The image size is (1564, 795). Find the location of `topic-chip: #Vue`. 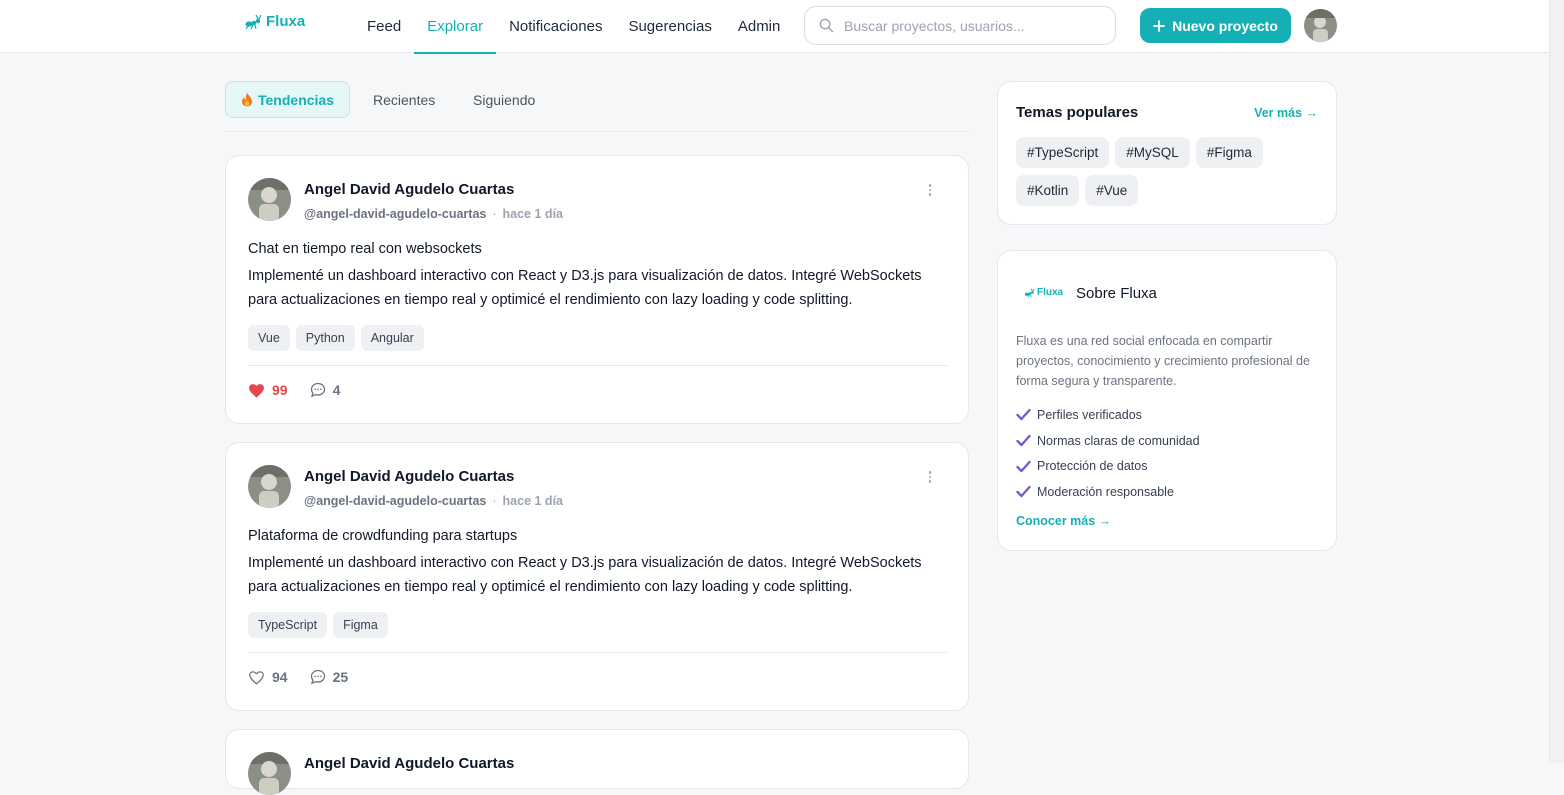

topic-chip: #Vue is located at coordinates (1112, 190).